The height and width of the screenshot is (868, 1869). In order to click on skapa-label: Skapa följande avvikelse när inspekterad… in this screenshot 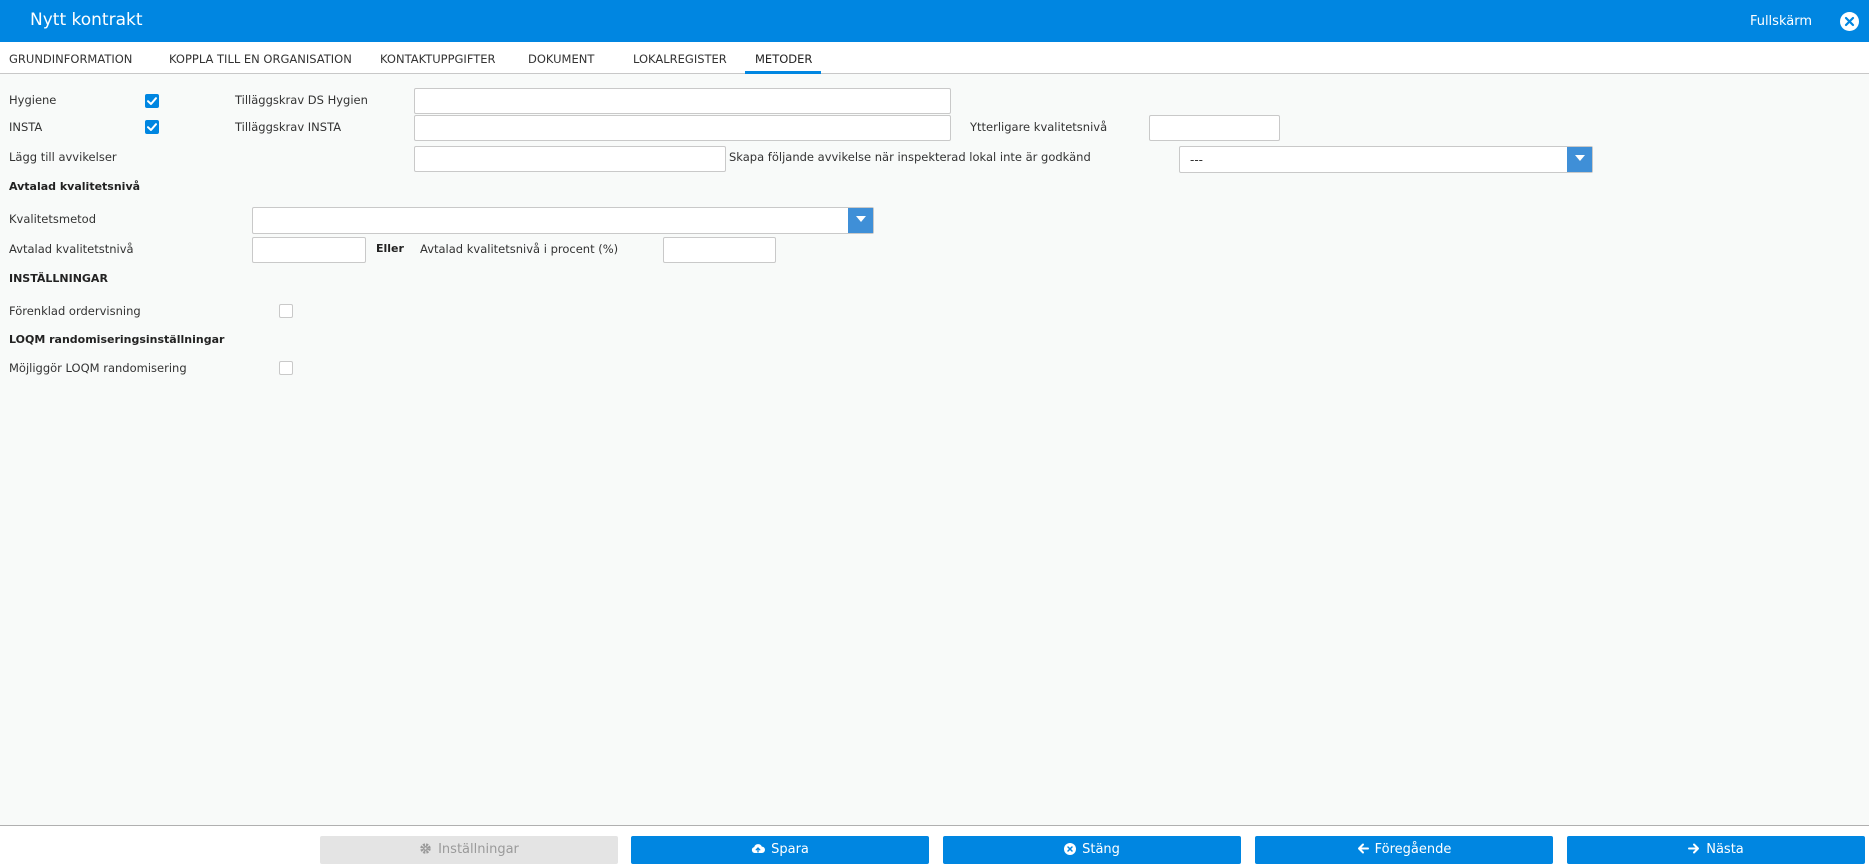, I will do `click(910, 157)`.